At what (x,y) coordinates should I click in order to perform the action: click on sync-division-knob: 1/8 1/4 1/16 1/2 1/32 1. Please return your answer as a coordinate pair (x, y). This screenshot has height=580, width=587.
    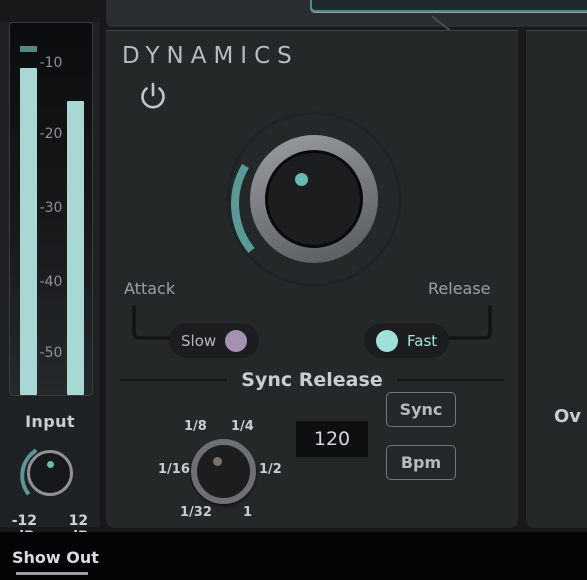
    Looking at the image, I should click on (220, 471).